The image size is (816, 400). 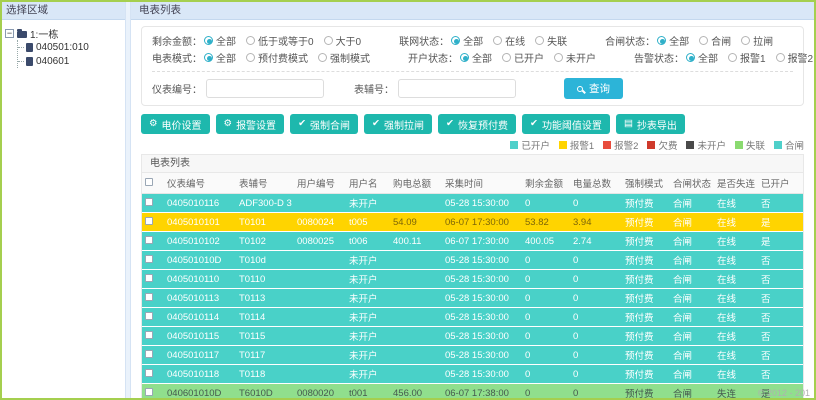 What do you see at coordinates (794, 57) in the screenshot?
I see `radio-option: 报警2` at bounding box center [794, 57].